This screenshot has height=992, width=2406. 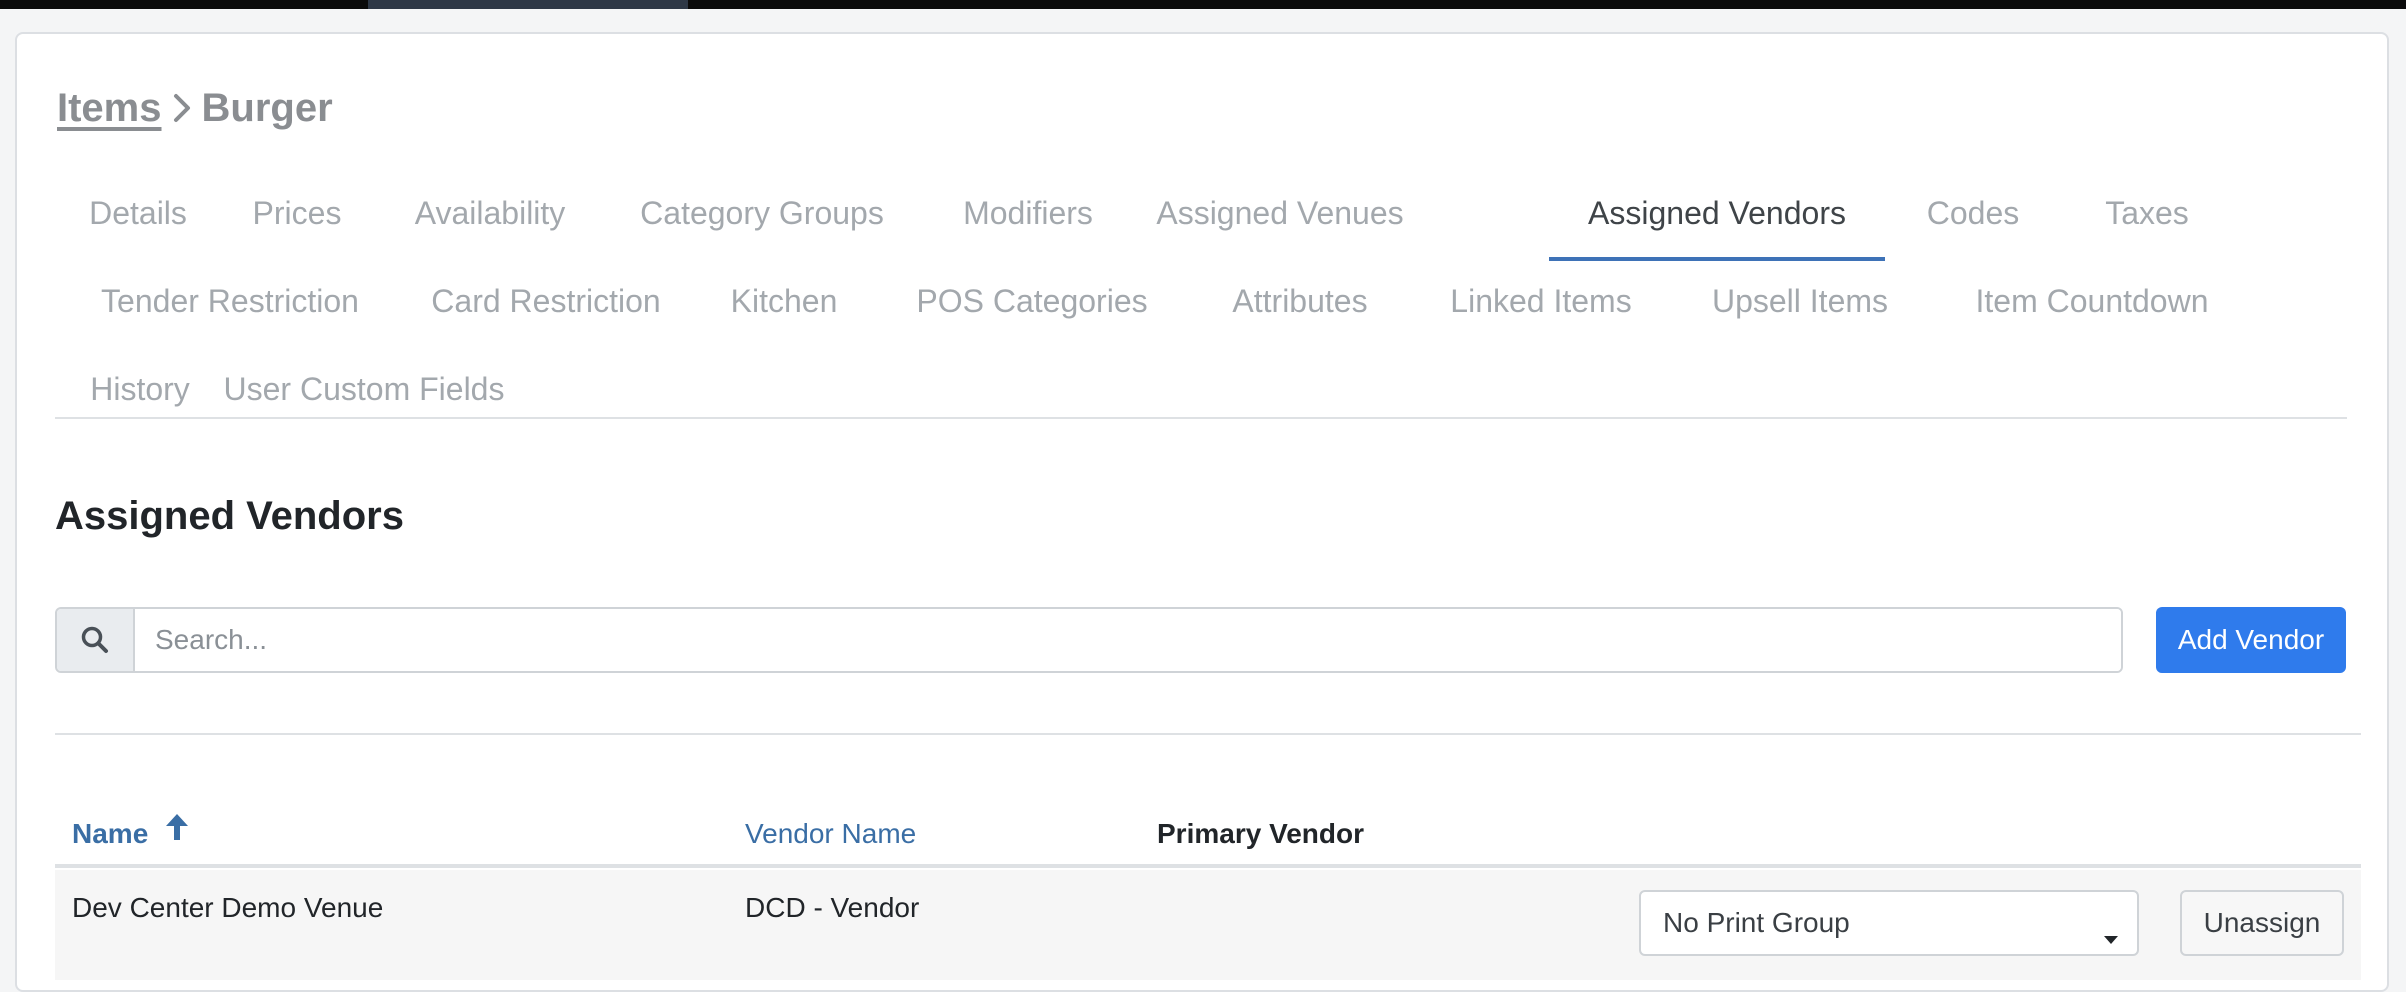 I want to click on tab-tender-restriction: Tender Restriction, so click(x=230, y=301).